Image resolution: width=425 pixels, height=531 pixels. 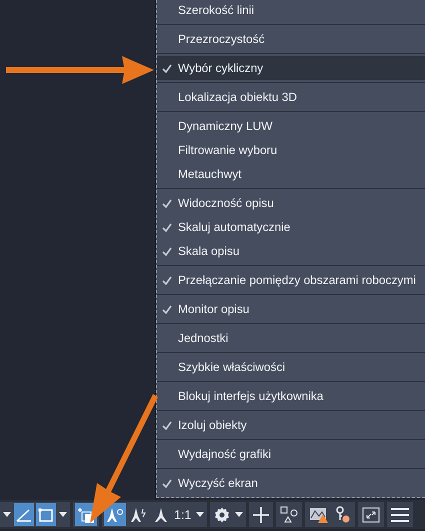 What do you see at coordinates (291, 454) in the screenshot?
I see `menu-item: Wydajność grafiki` at bounding box center [291, 454].